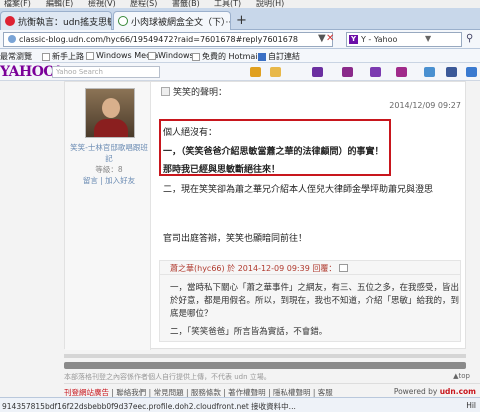 The width and height of the screenshot is (480, 412). I want to click on menu-file: 檔案(F), so click(17, 4).